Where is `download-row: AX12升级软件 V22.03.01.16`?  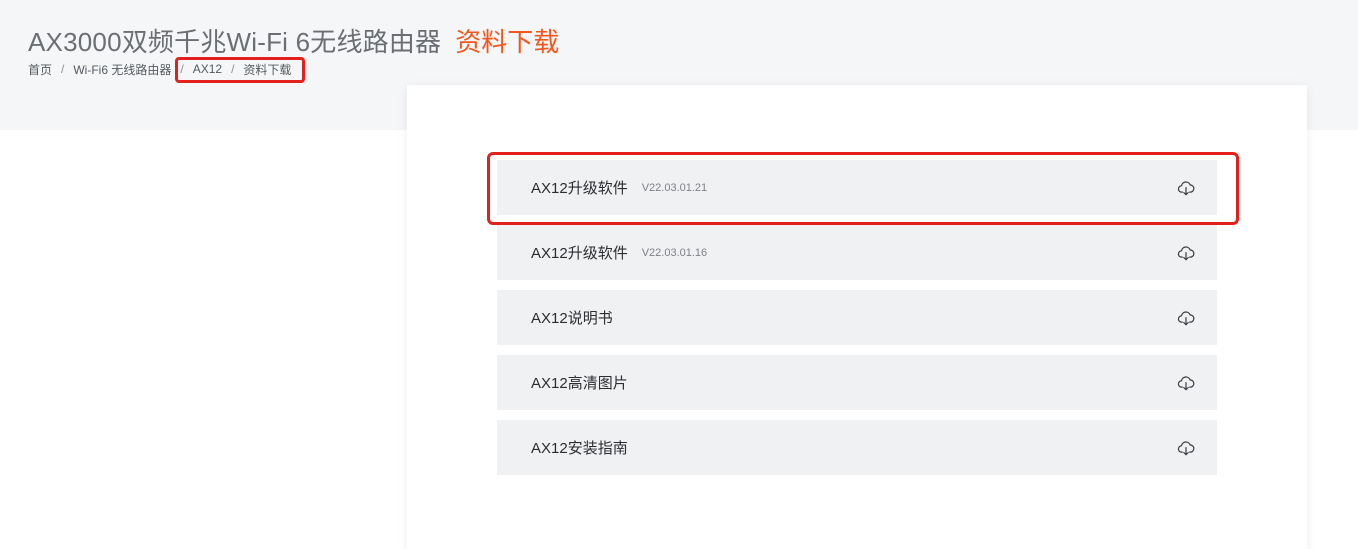
download-row: AX12升级软件 V22.03.01.16 is located at coordinates (857, 252).